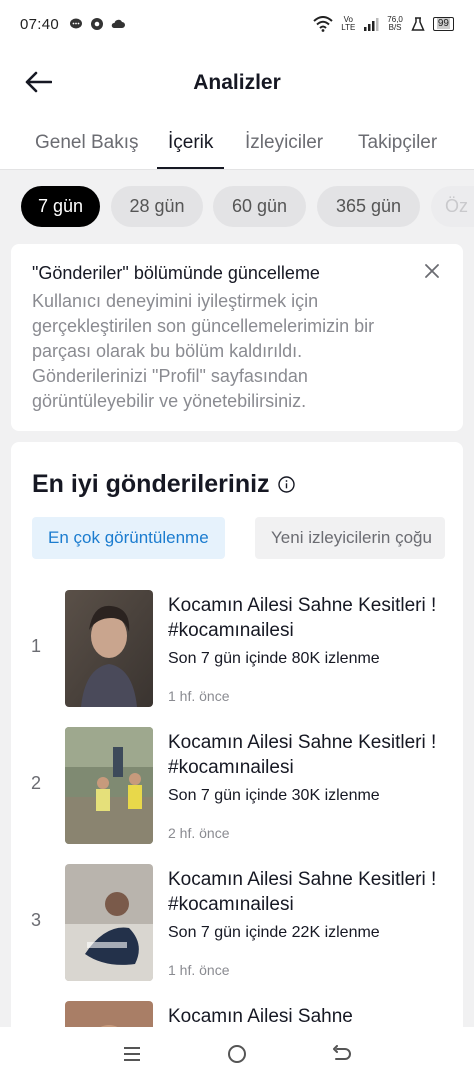 This screenshot has width=474, height=1080. What do you see at coordinates (260, 1016) in the screenshot?
I see `post-title: Kocamın Ailesi Sahne` at bounding box center [260, 1016].